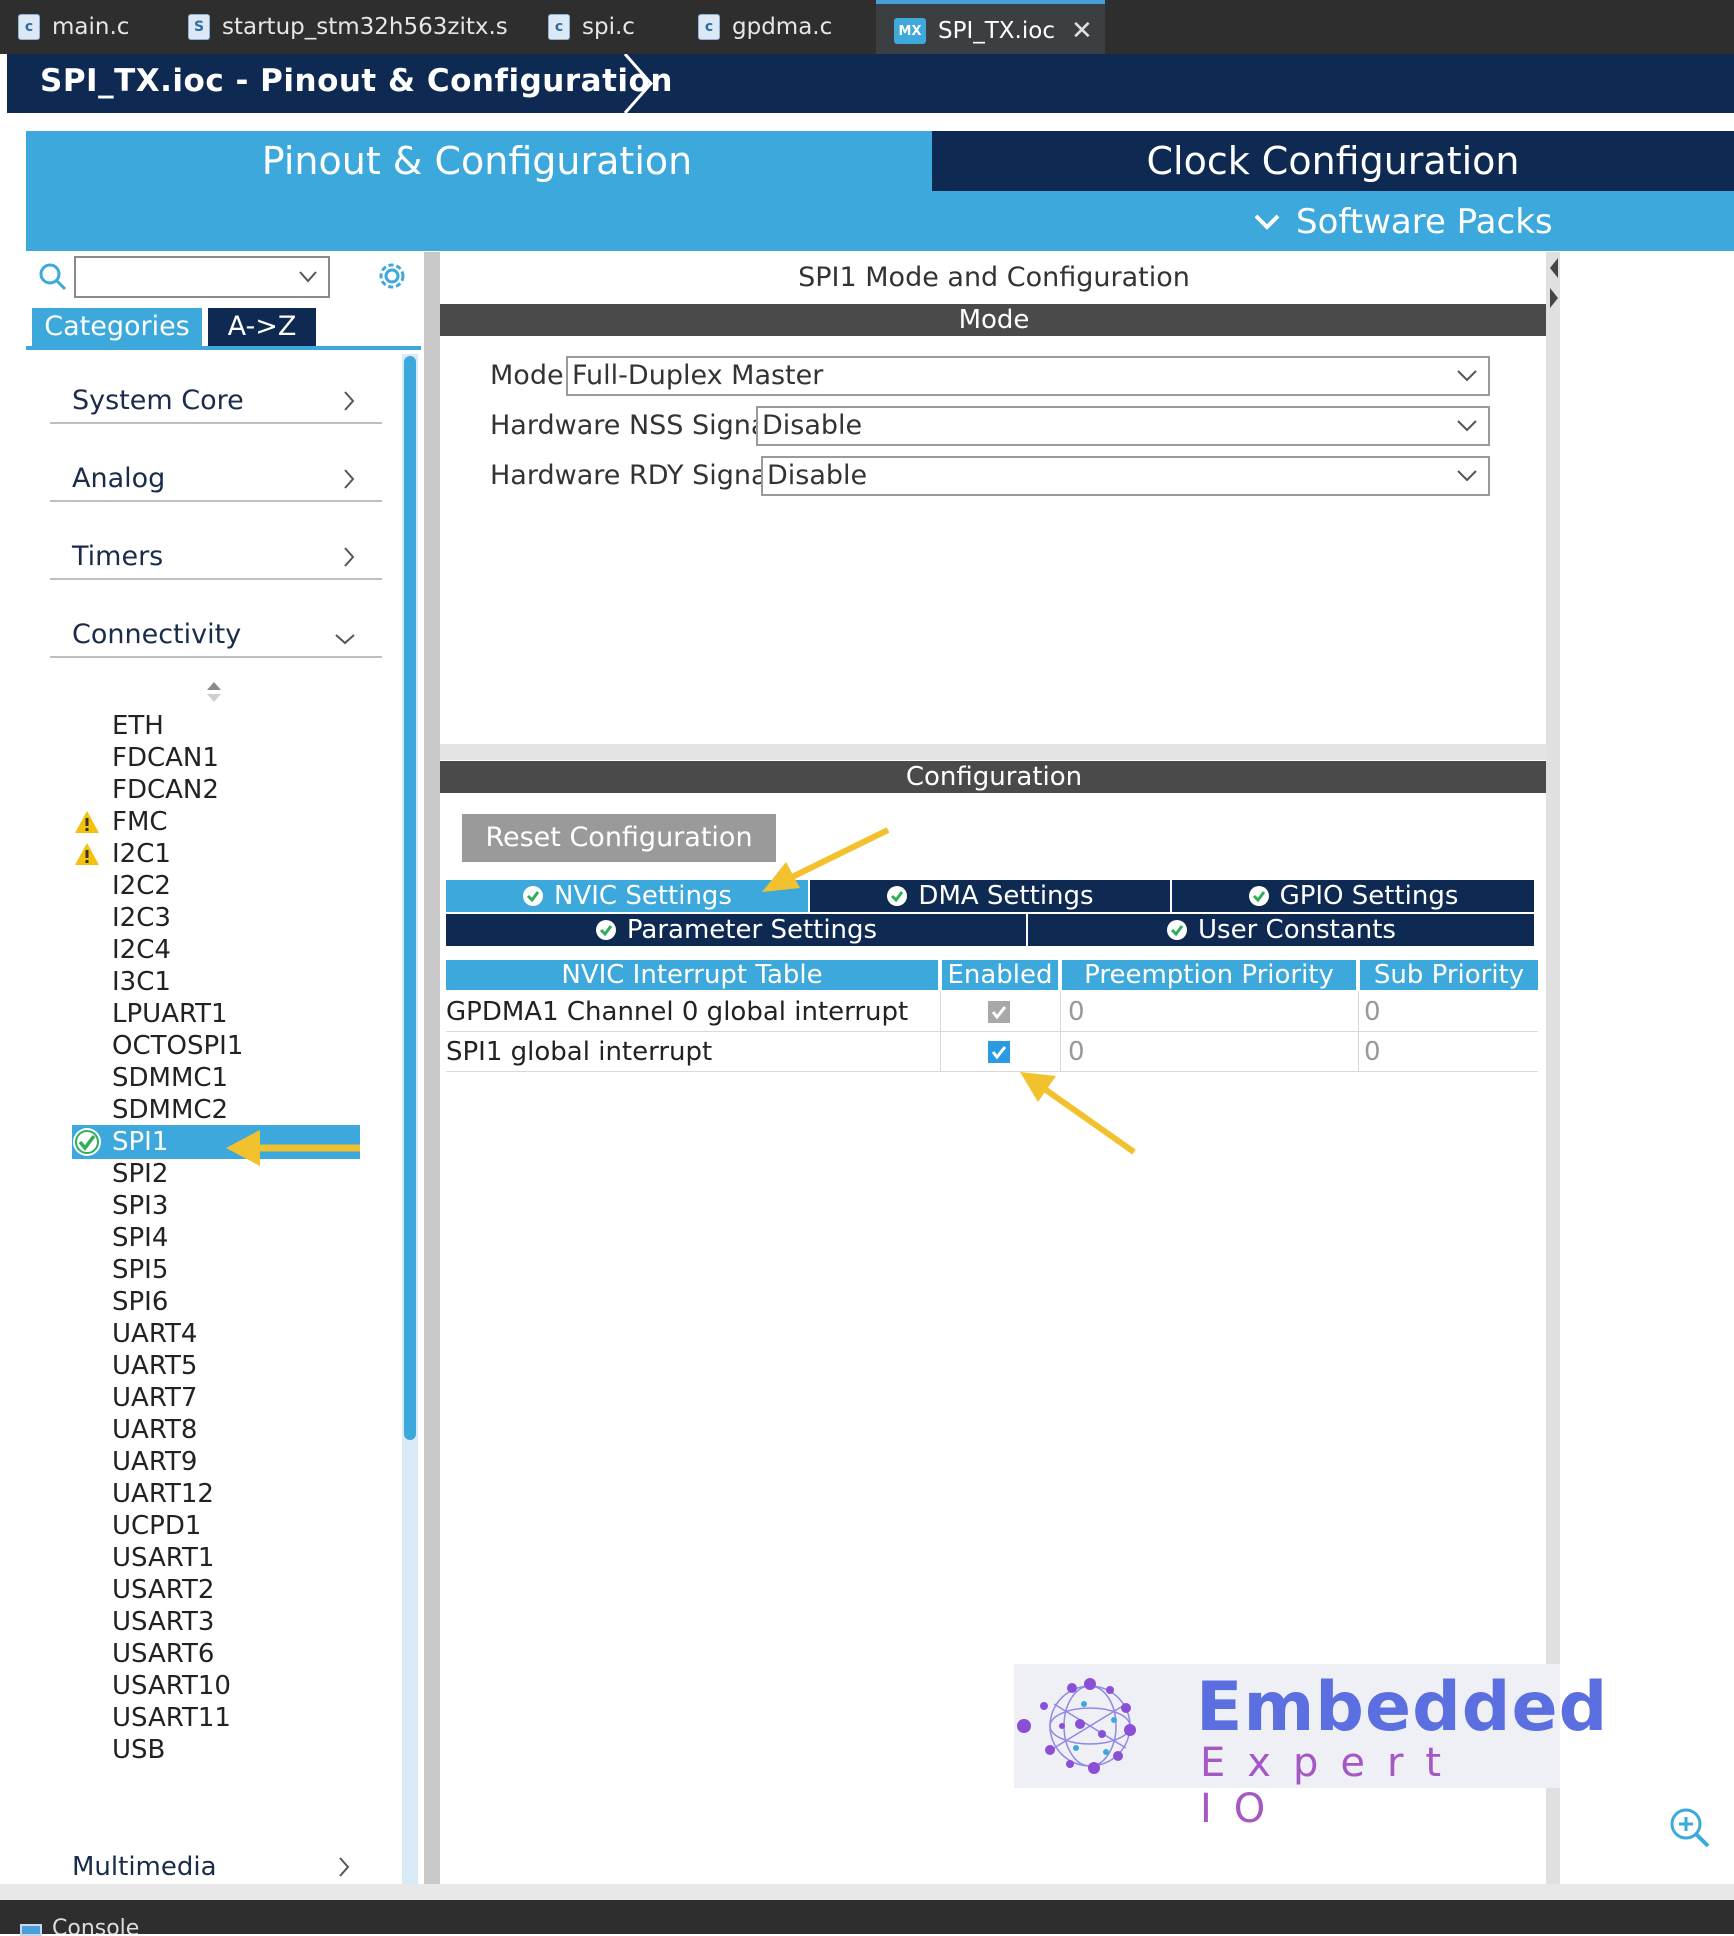 This screenshot has width=1734, height=1936. Describe the element at coordinates (53, 277) in the screenshot. I see `search-icon` at that location.